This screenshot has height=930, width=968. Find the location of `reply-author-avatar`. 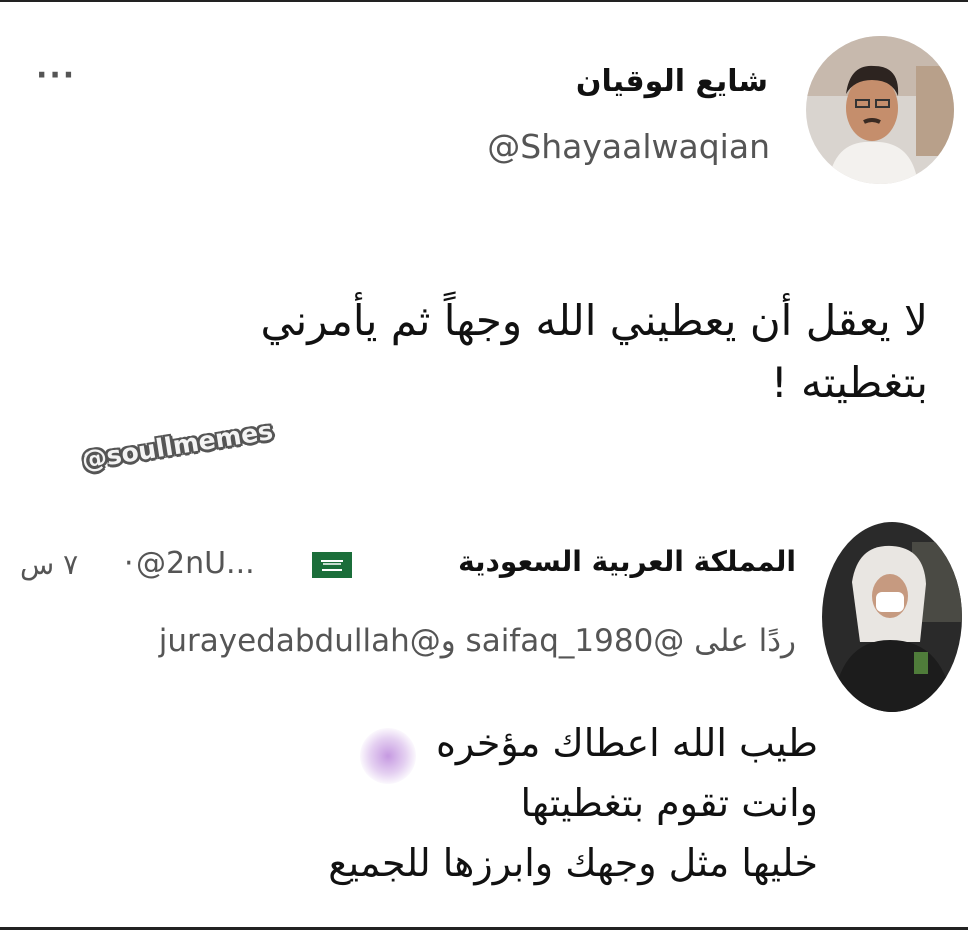

reply-author-avatar is located at coordinates (892, 617).